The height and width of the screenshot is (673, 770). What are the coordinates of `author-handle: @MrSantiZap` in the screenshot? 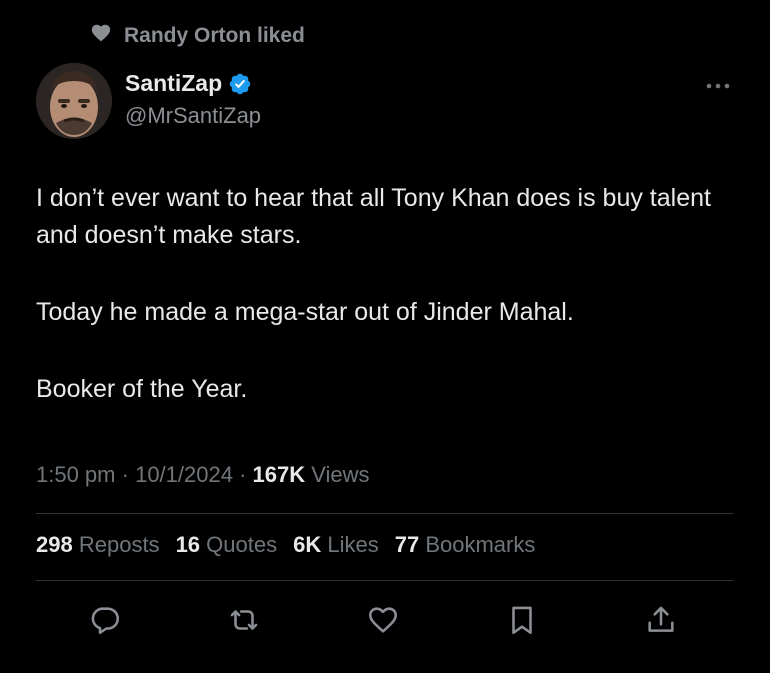 It's located at (193, 116).